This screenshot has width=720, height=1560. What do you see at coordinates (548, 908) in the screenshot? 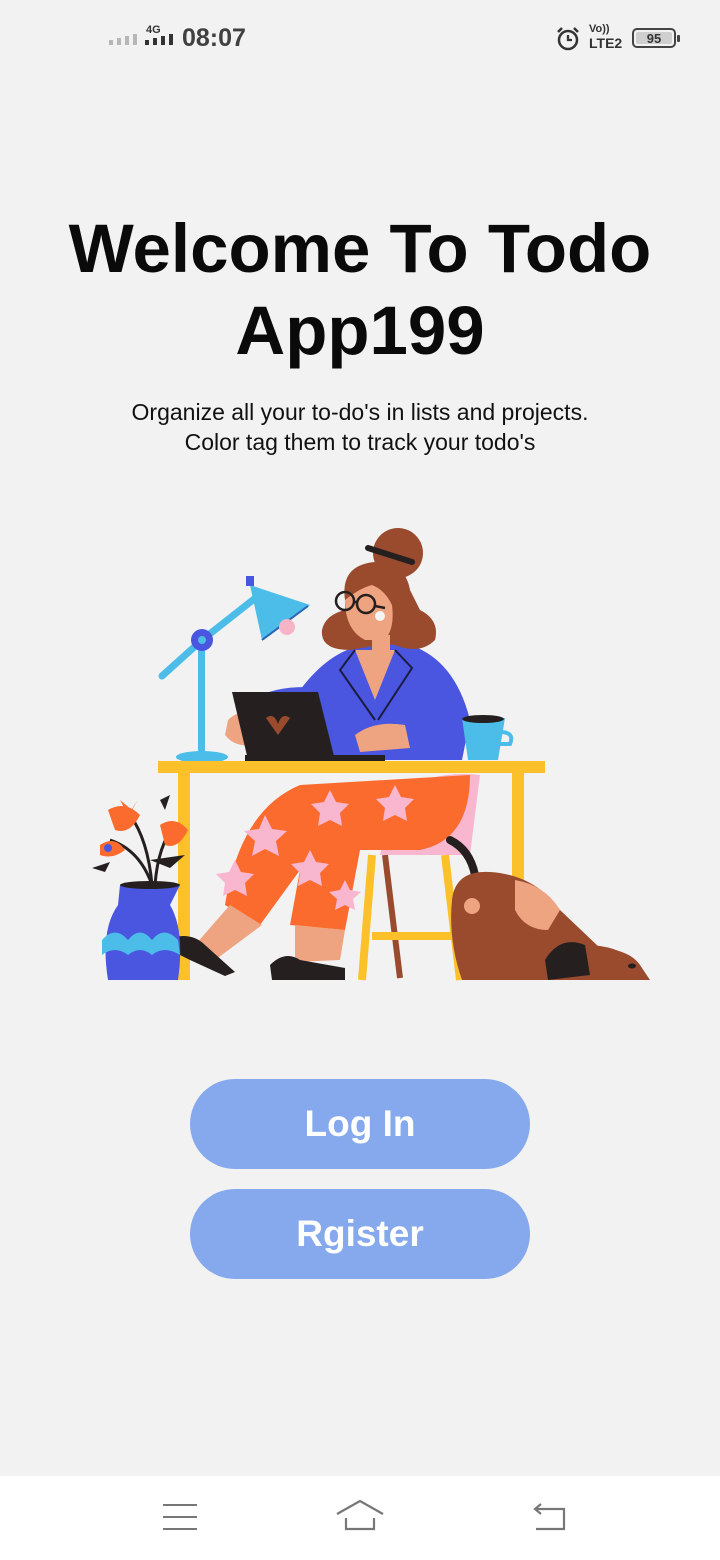
I see `dog` at bounding box center [548, 908].